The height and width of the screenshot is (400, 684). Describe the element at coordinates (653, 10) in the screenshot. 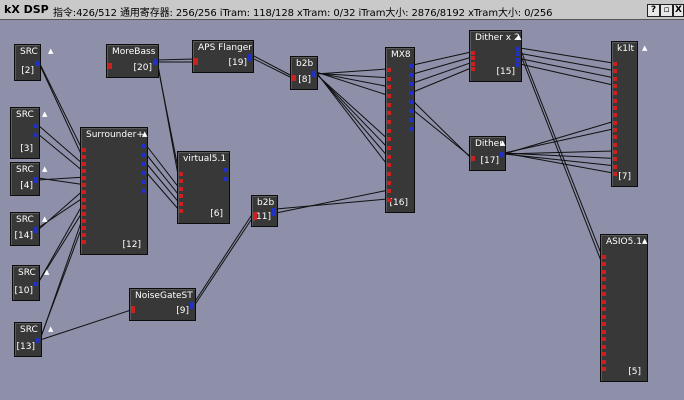

I see `help-button: ?` at that location.